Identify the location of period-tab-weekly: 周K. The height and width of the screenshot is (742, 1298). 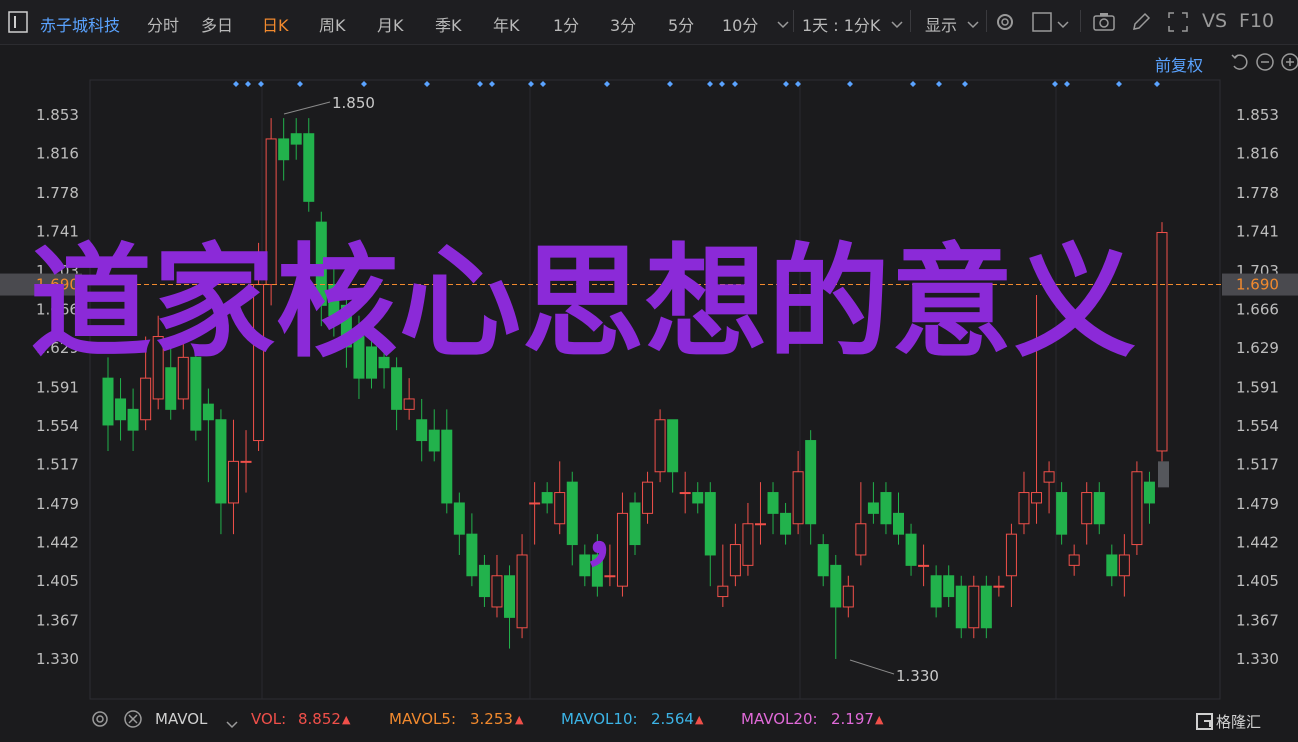
(332, 24).